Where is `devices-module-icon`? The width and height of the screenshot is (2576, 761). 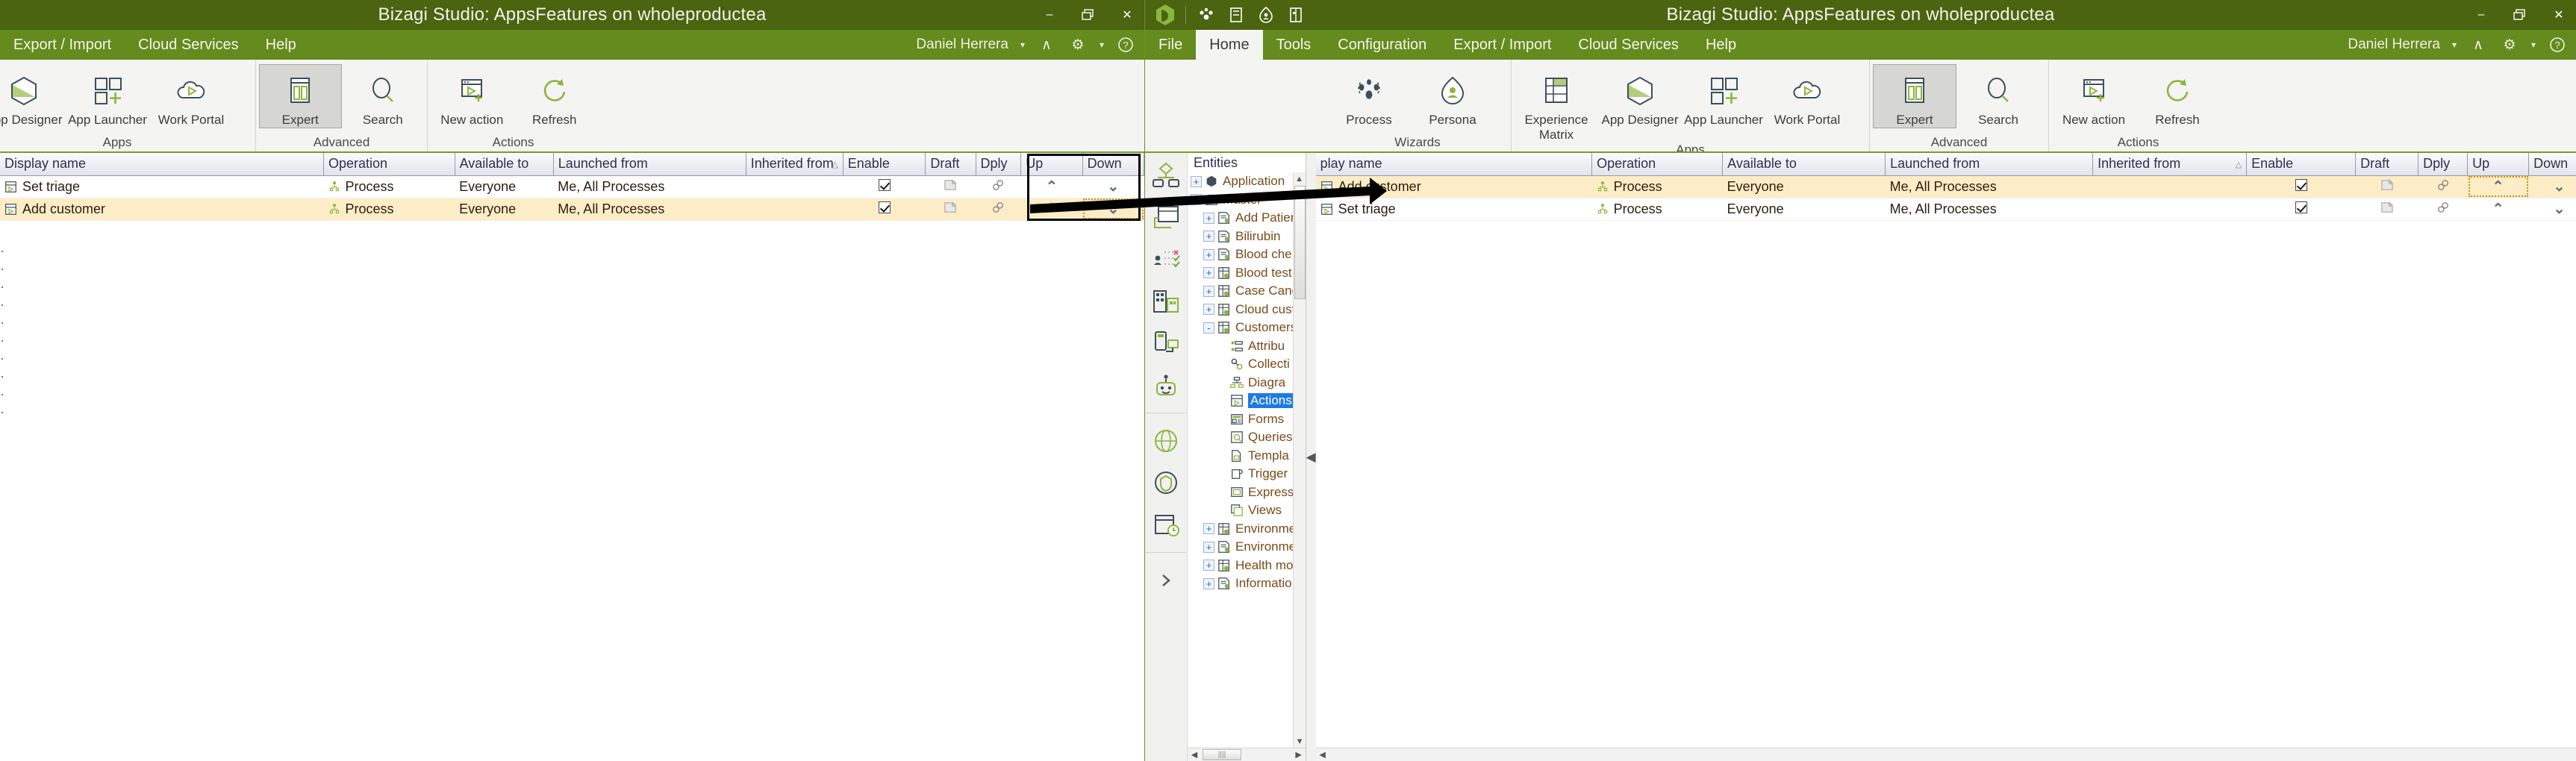
devices-module-icon is located at coordinates (1166, 343).